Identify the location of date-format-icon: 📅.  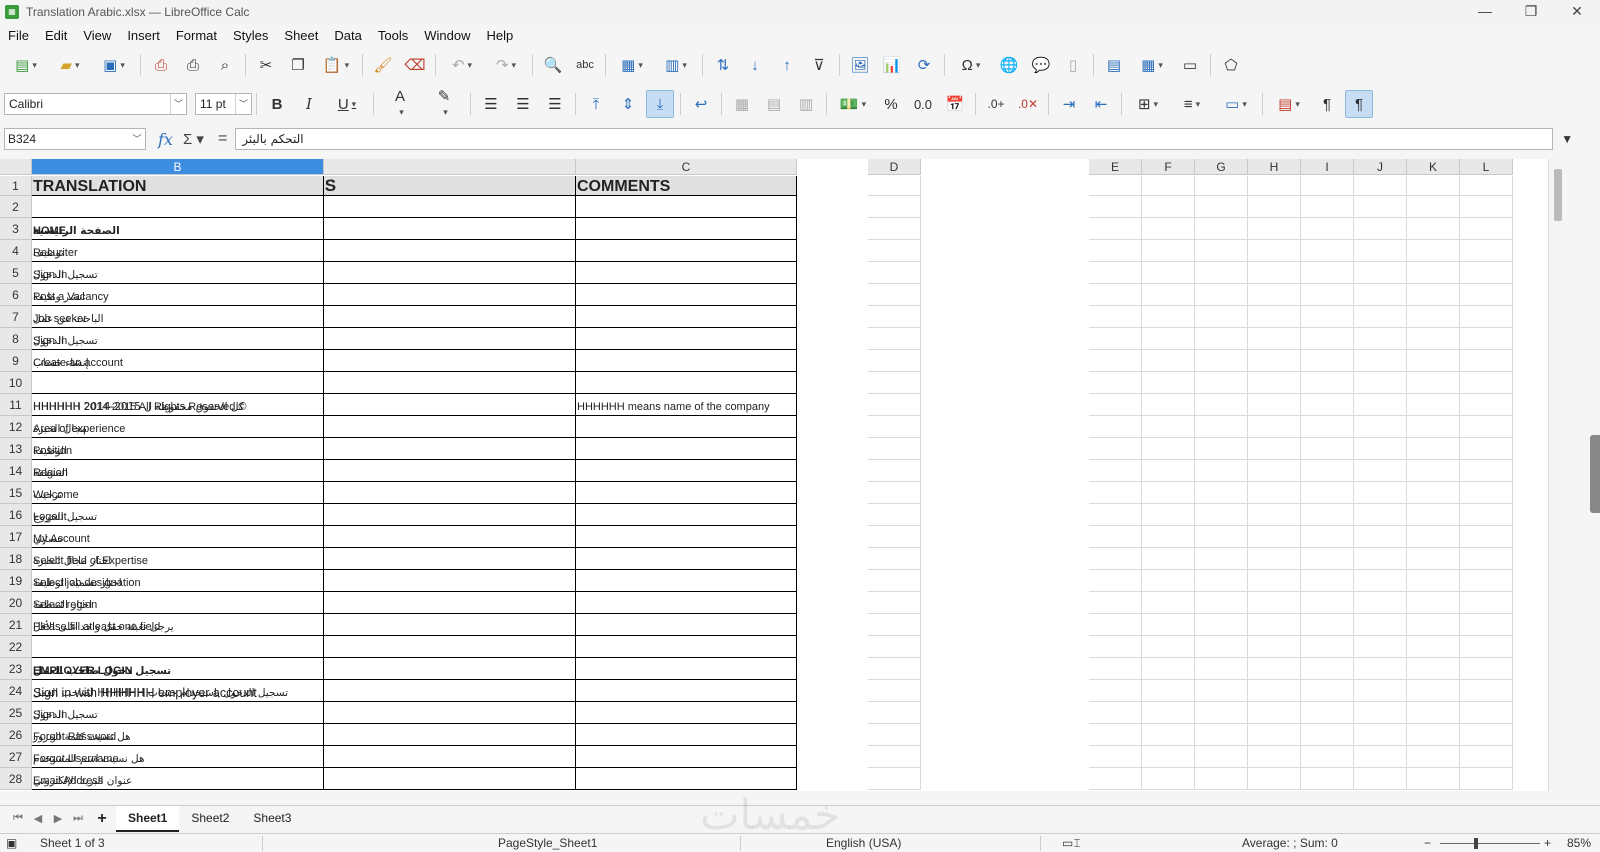
(955, 104).